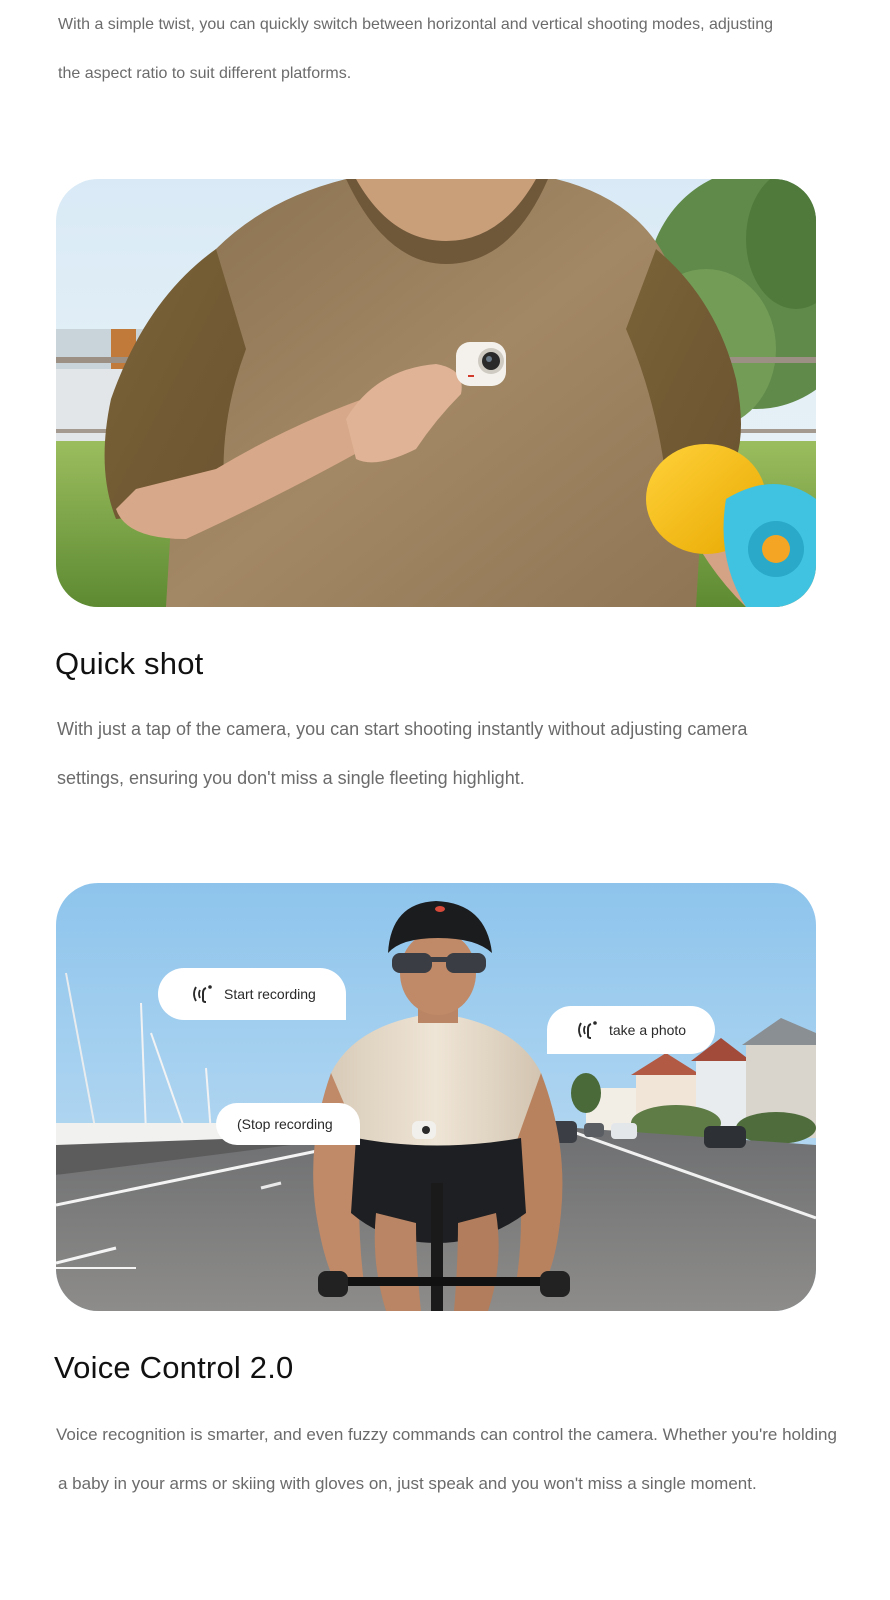 The width and height of the screenshot is (890, 1600). What do you see at coordinates (285, 1124) in the screenshot?
I see `voice-bubble-stop-text: (Stop recording` at bounding box center [285, 1124].